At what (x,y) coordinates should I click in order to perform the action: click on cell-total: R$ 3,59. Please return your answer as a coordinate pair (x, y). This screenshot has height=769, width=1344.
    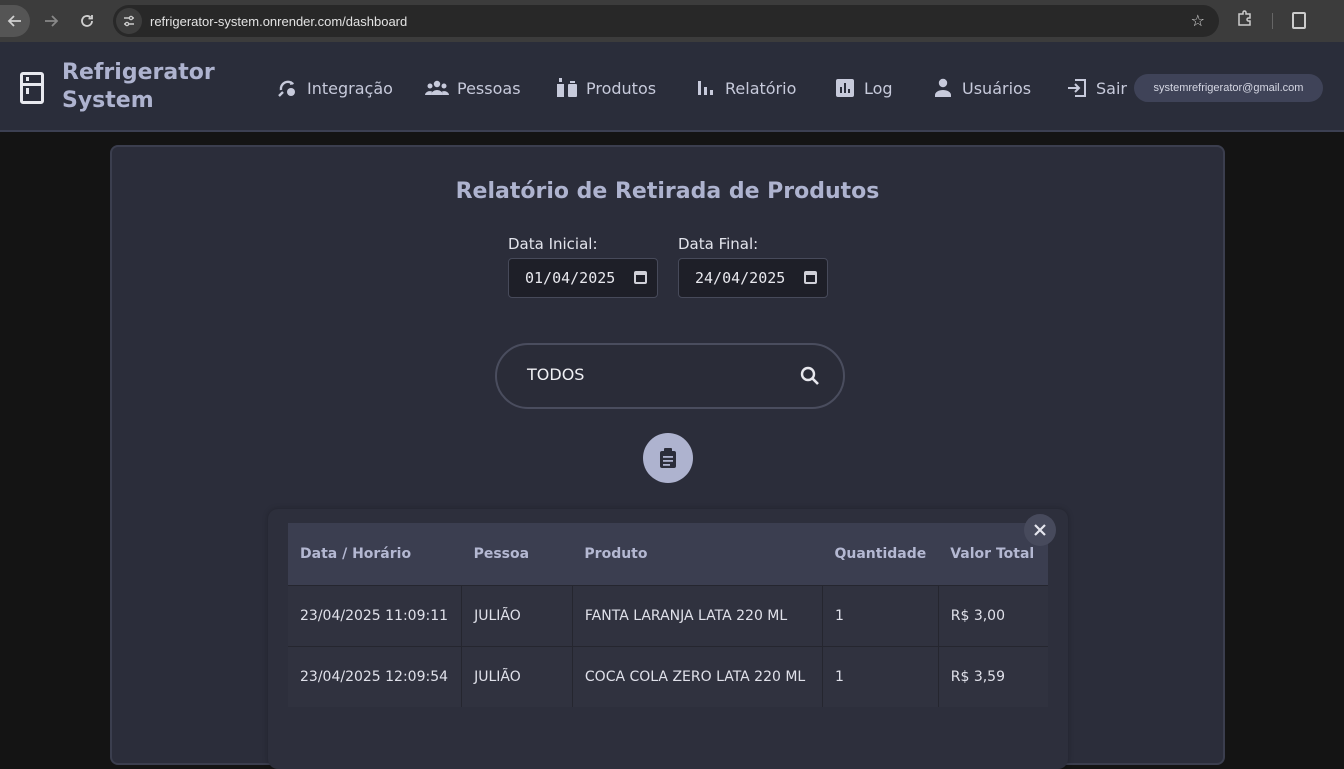
    Looking at the image, I should click on (993, 676).